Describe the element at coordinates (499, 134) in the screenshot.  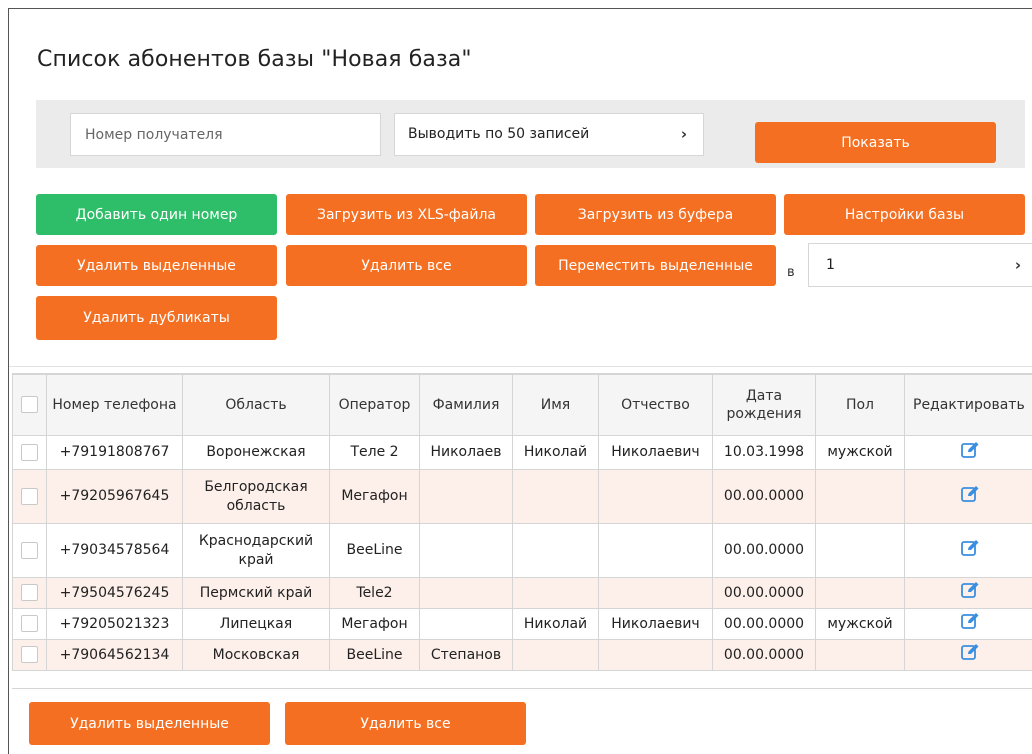
I see `per-page-select-value: Выводить по 50 записей` at that location.